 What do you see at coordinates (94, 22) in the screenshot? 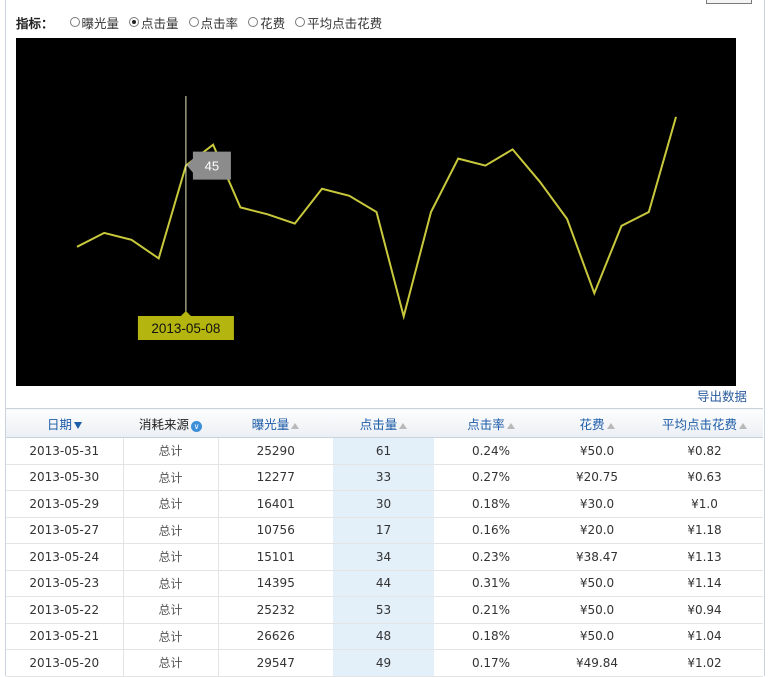
I see `metric-option-impressions: 曝光量` at bounding box center [94, 22].